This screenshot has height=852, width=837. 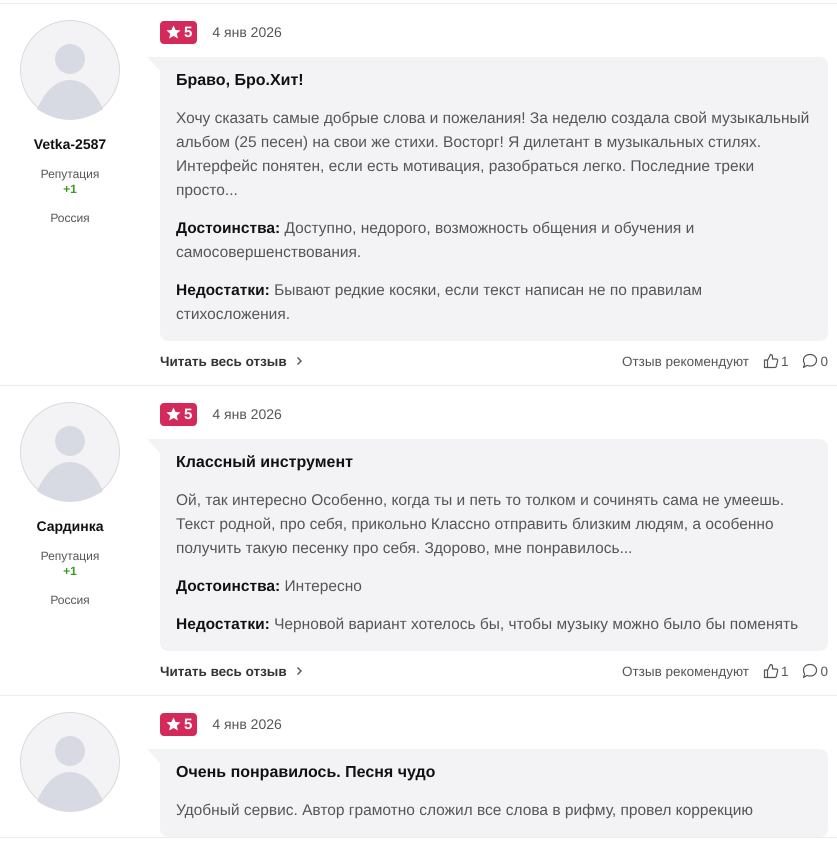 What do you see at coordinates (306, 773) in the screenshot?
I see `review-title: Очень понравилось. Песня чудо` at bounding box center [306, 773].